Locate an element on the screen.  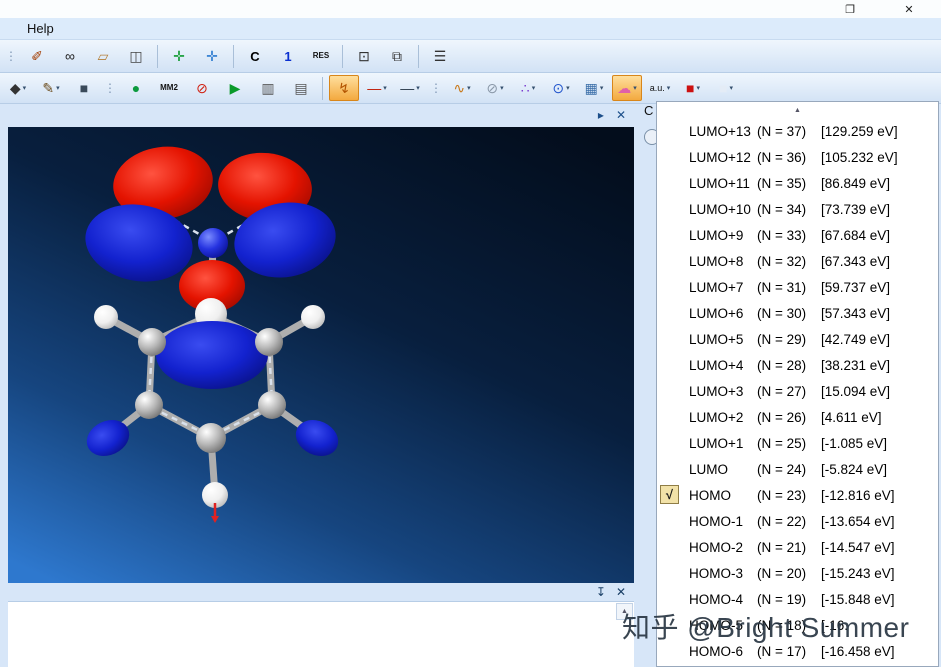
stamp-tool-button: ◫ is located at coordinates (136, 56).